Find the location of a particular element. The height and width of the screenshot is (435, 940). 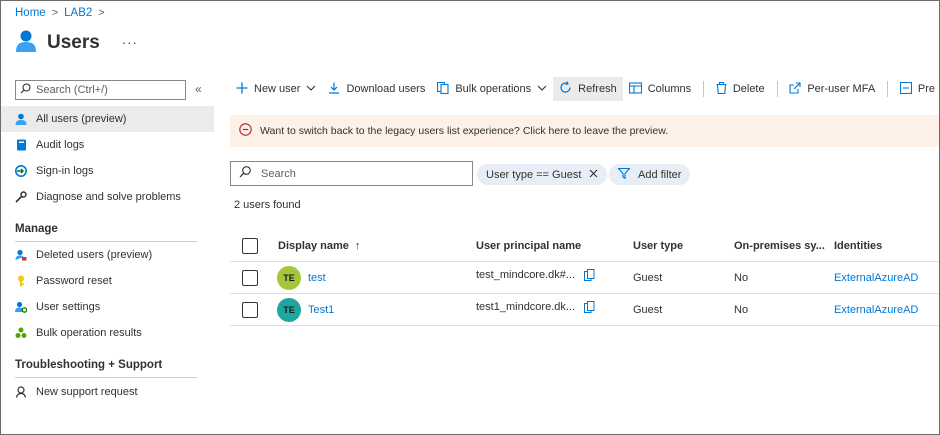

command-bar: New user Download users Bulk operations is located at coordinates (584, 89).